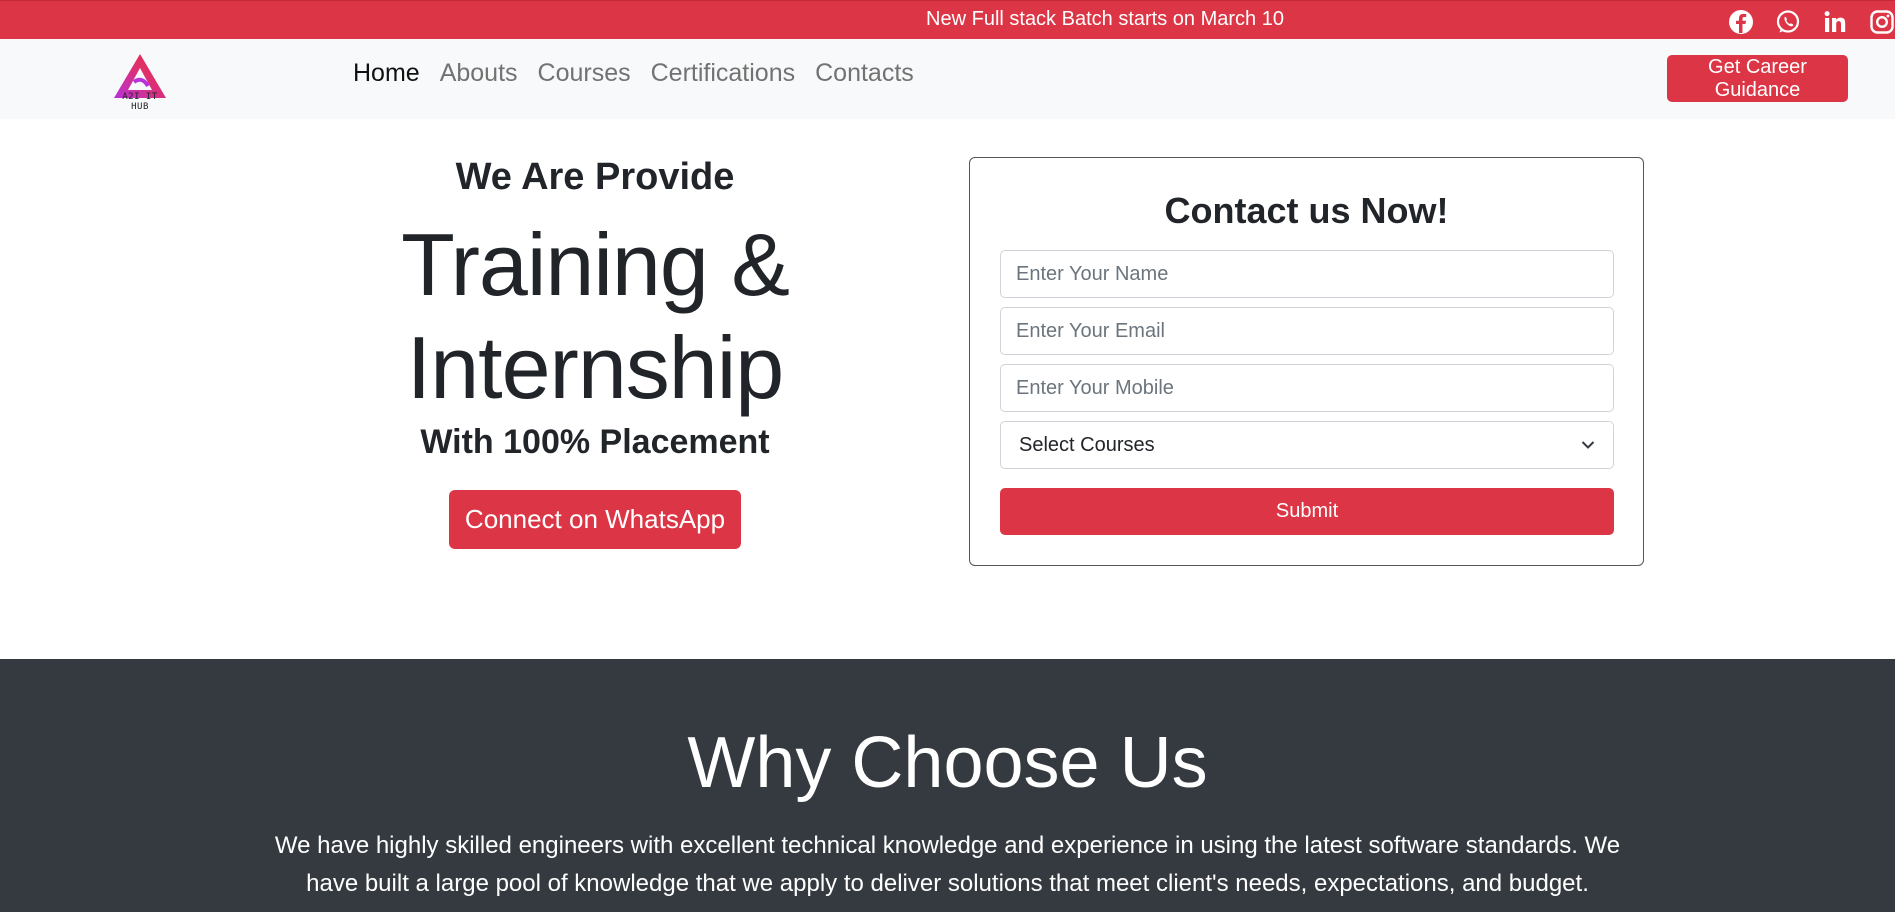  Describe the element at coordinates (386, 73) in the screenshot. I see `nav-link-home: Home` at that location.